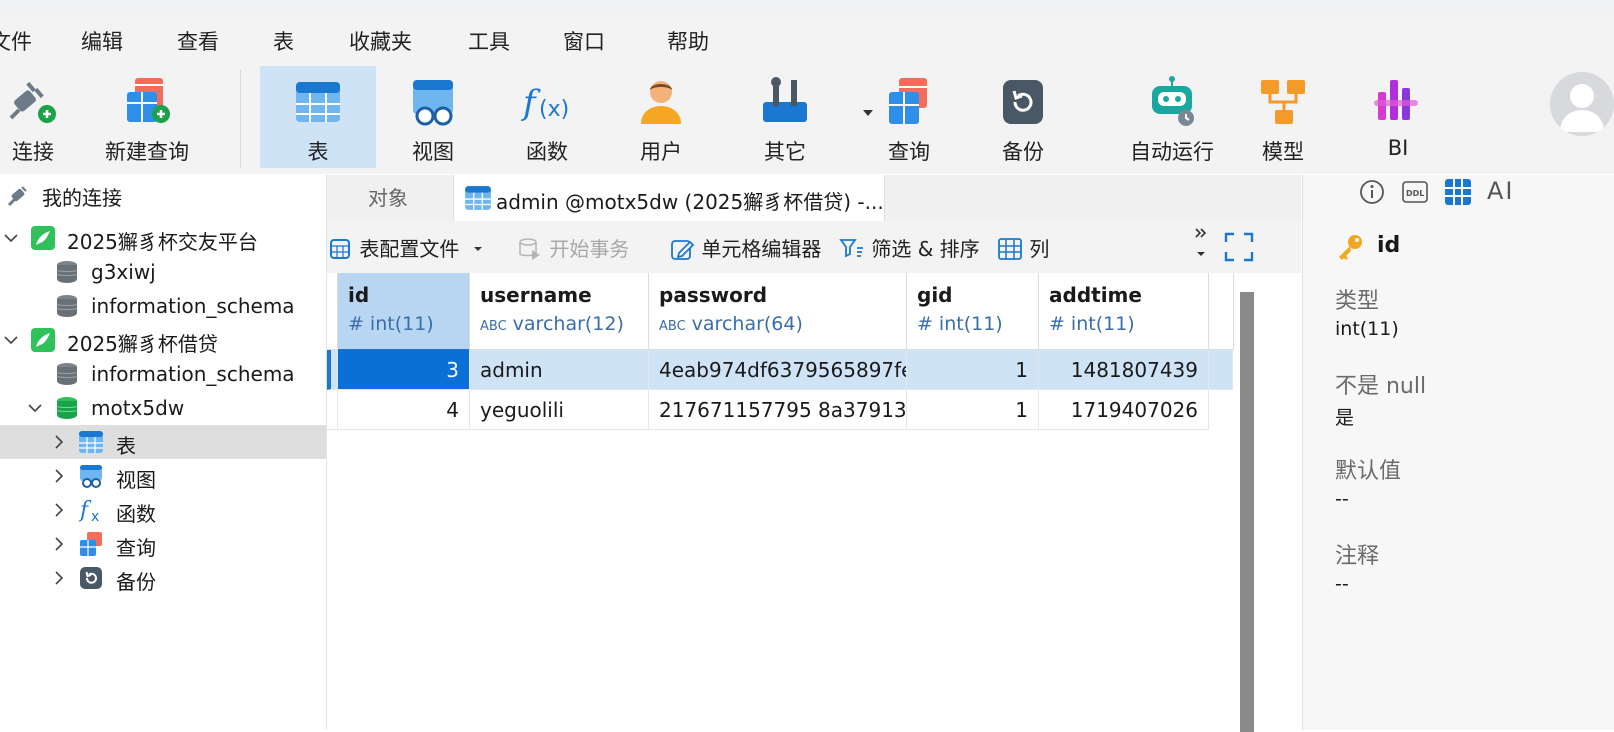  I want to click on grid-toolbar: 表配置文件 开始事务 单元格编辑器 筛选 & 排序 列, so click(814, 247).